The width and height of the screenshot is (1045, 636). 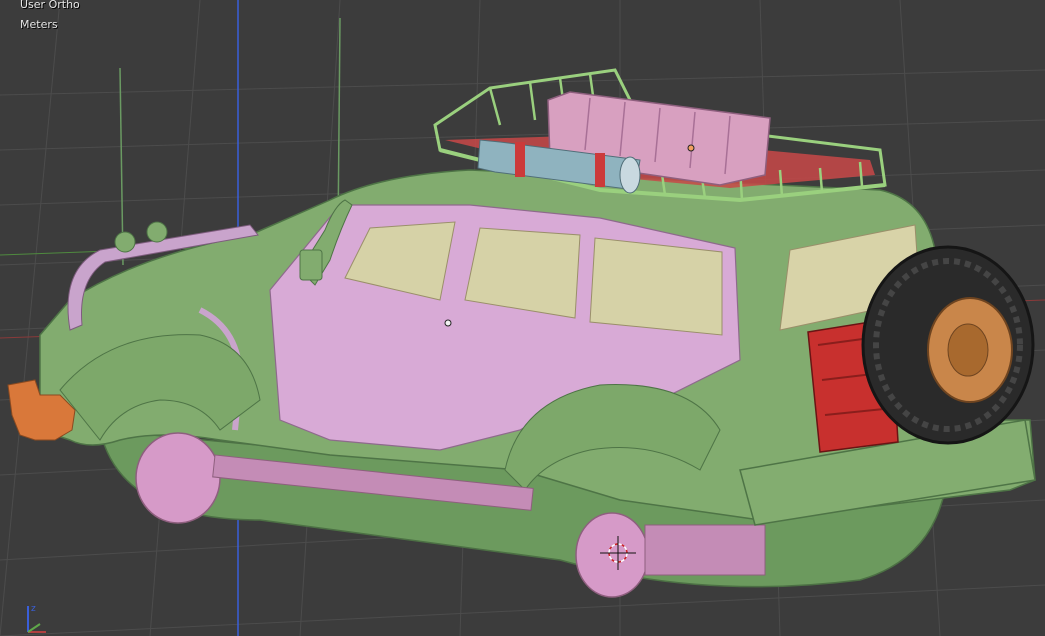 I want to click on side-mirror, so click(x=311, y=265).